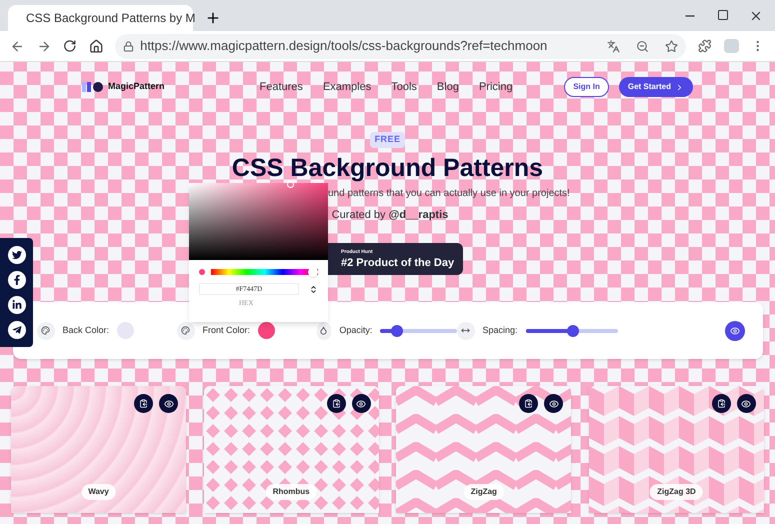 The width and height of the screenshot is (775, 524). Describe the element at coordinates (390, 215) in the screenshot. I see `curated-by: Curated by @d__raptis` at that location.